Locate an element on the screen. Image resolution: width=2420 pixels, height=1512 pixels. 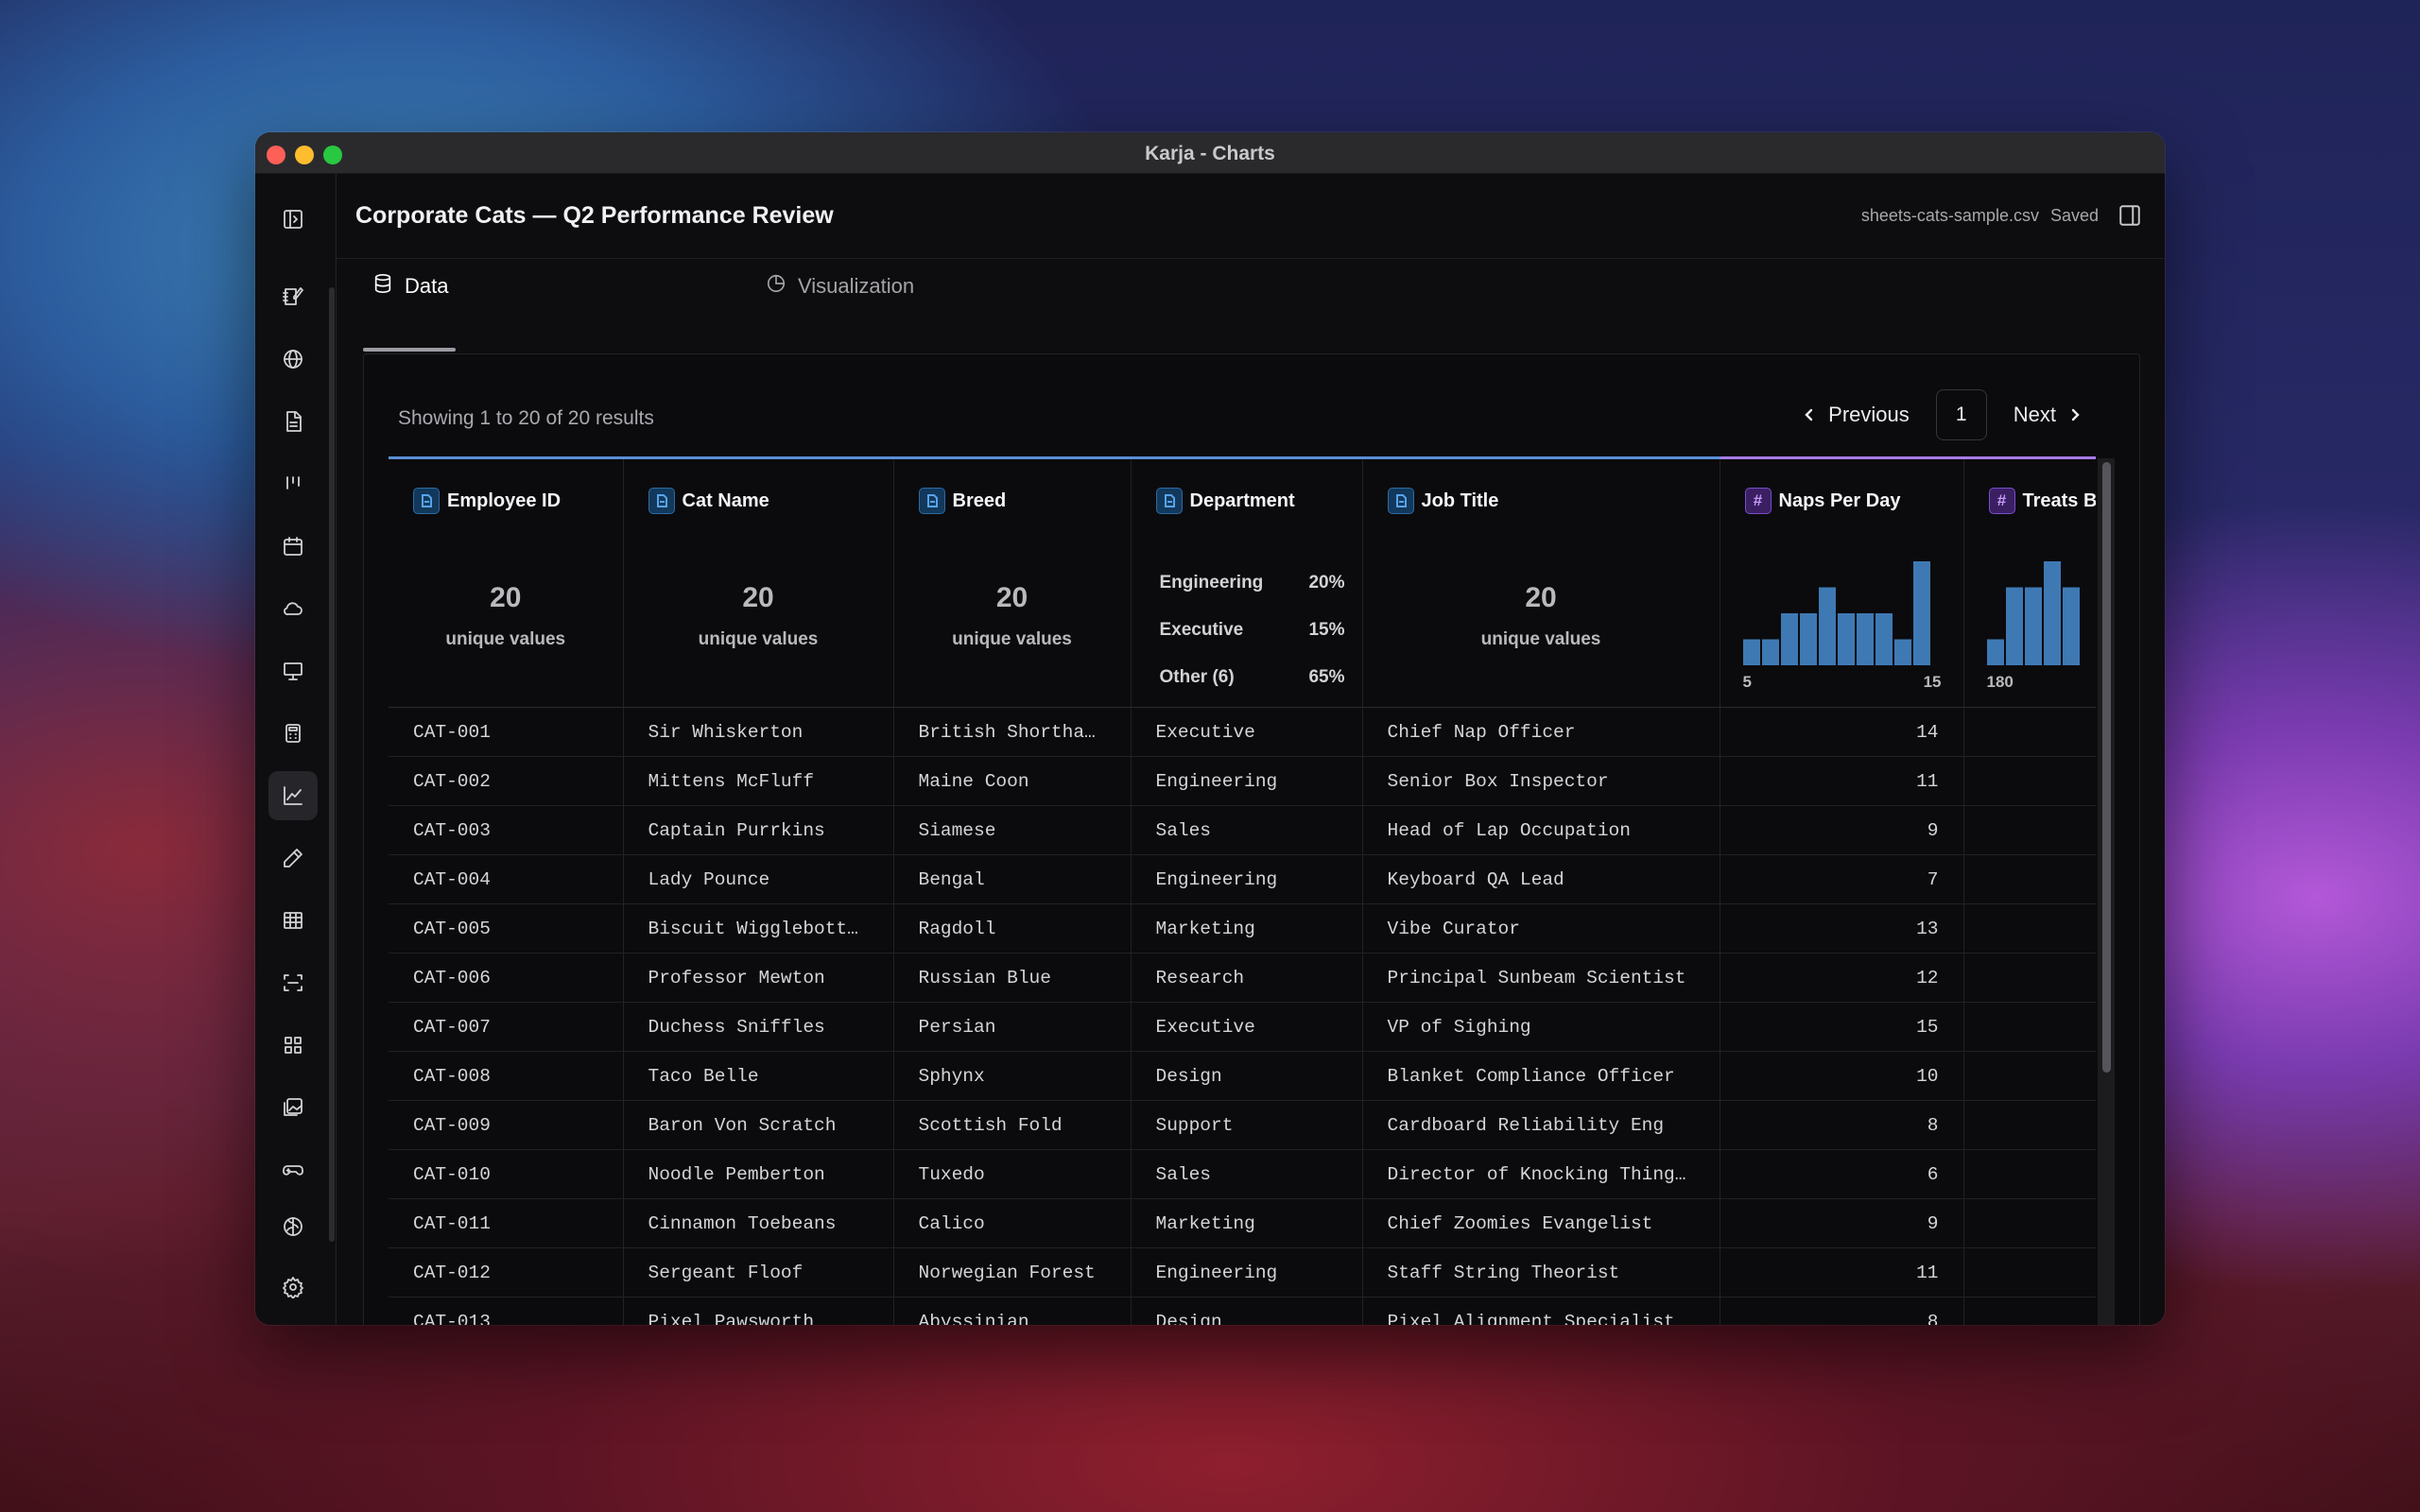
table-cell: Tuxedo is located at coordinates (1012, 1174).